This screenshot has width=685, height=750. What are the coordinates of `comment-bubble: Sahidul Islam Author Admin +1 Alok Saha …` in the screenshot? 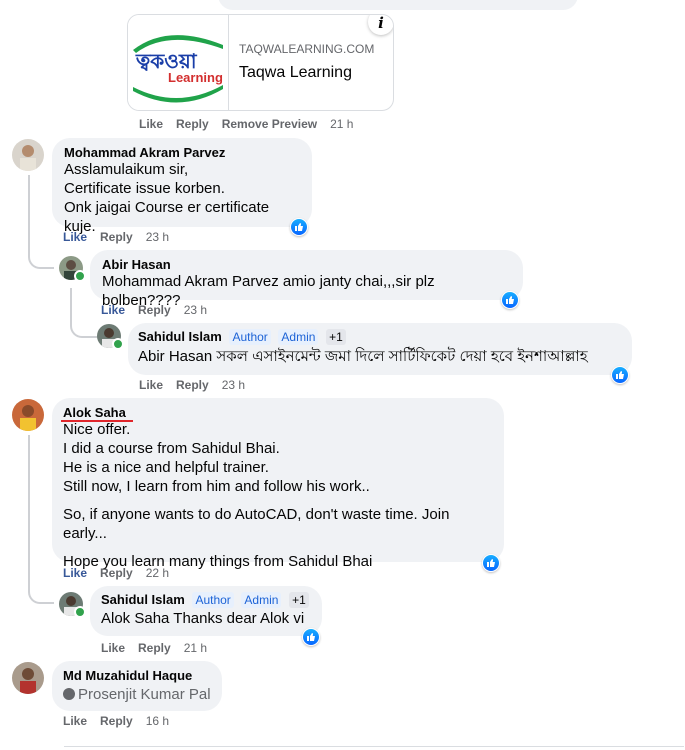 It's located at (206, 611).